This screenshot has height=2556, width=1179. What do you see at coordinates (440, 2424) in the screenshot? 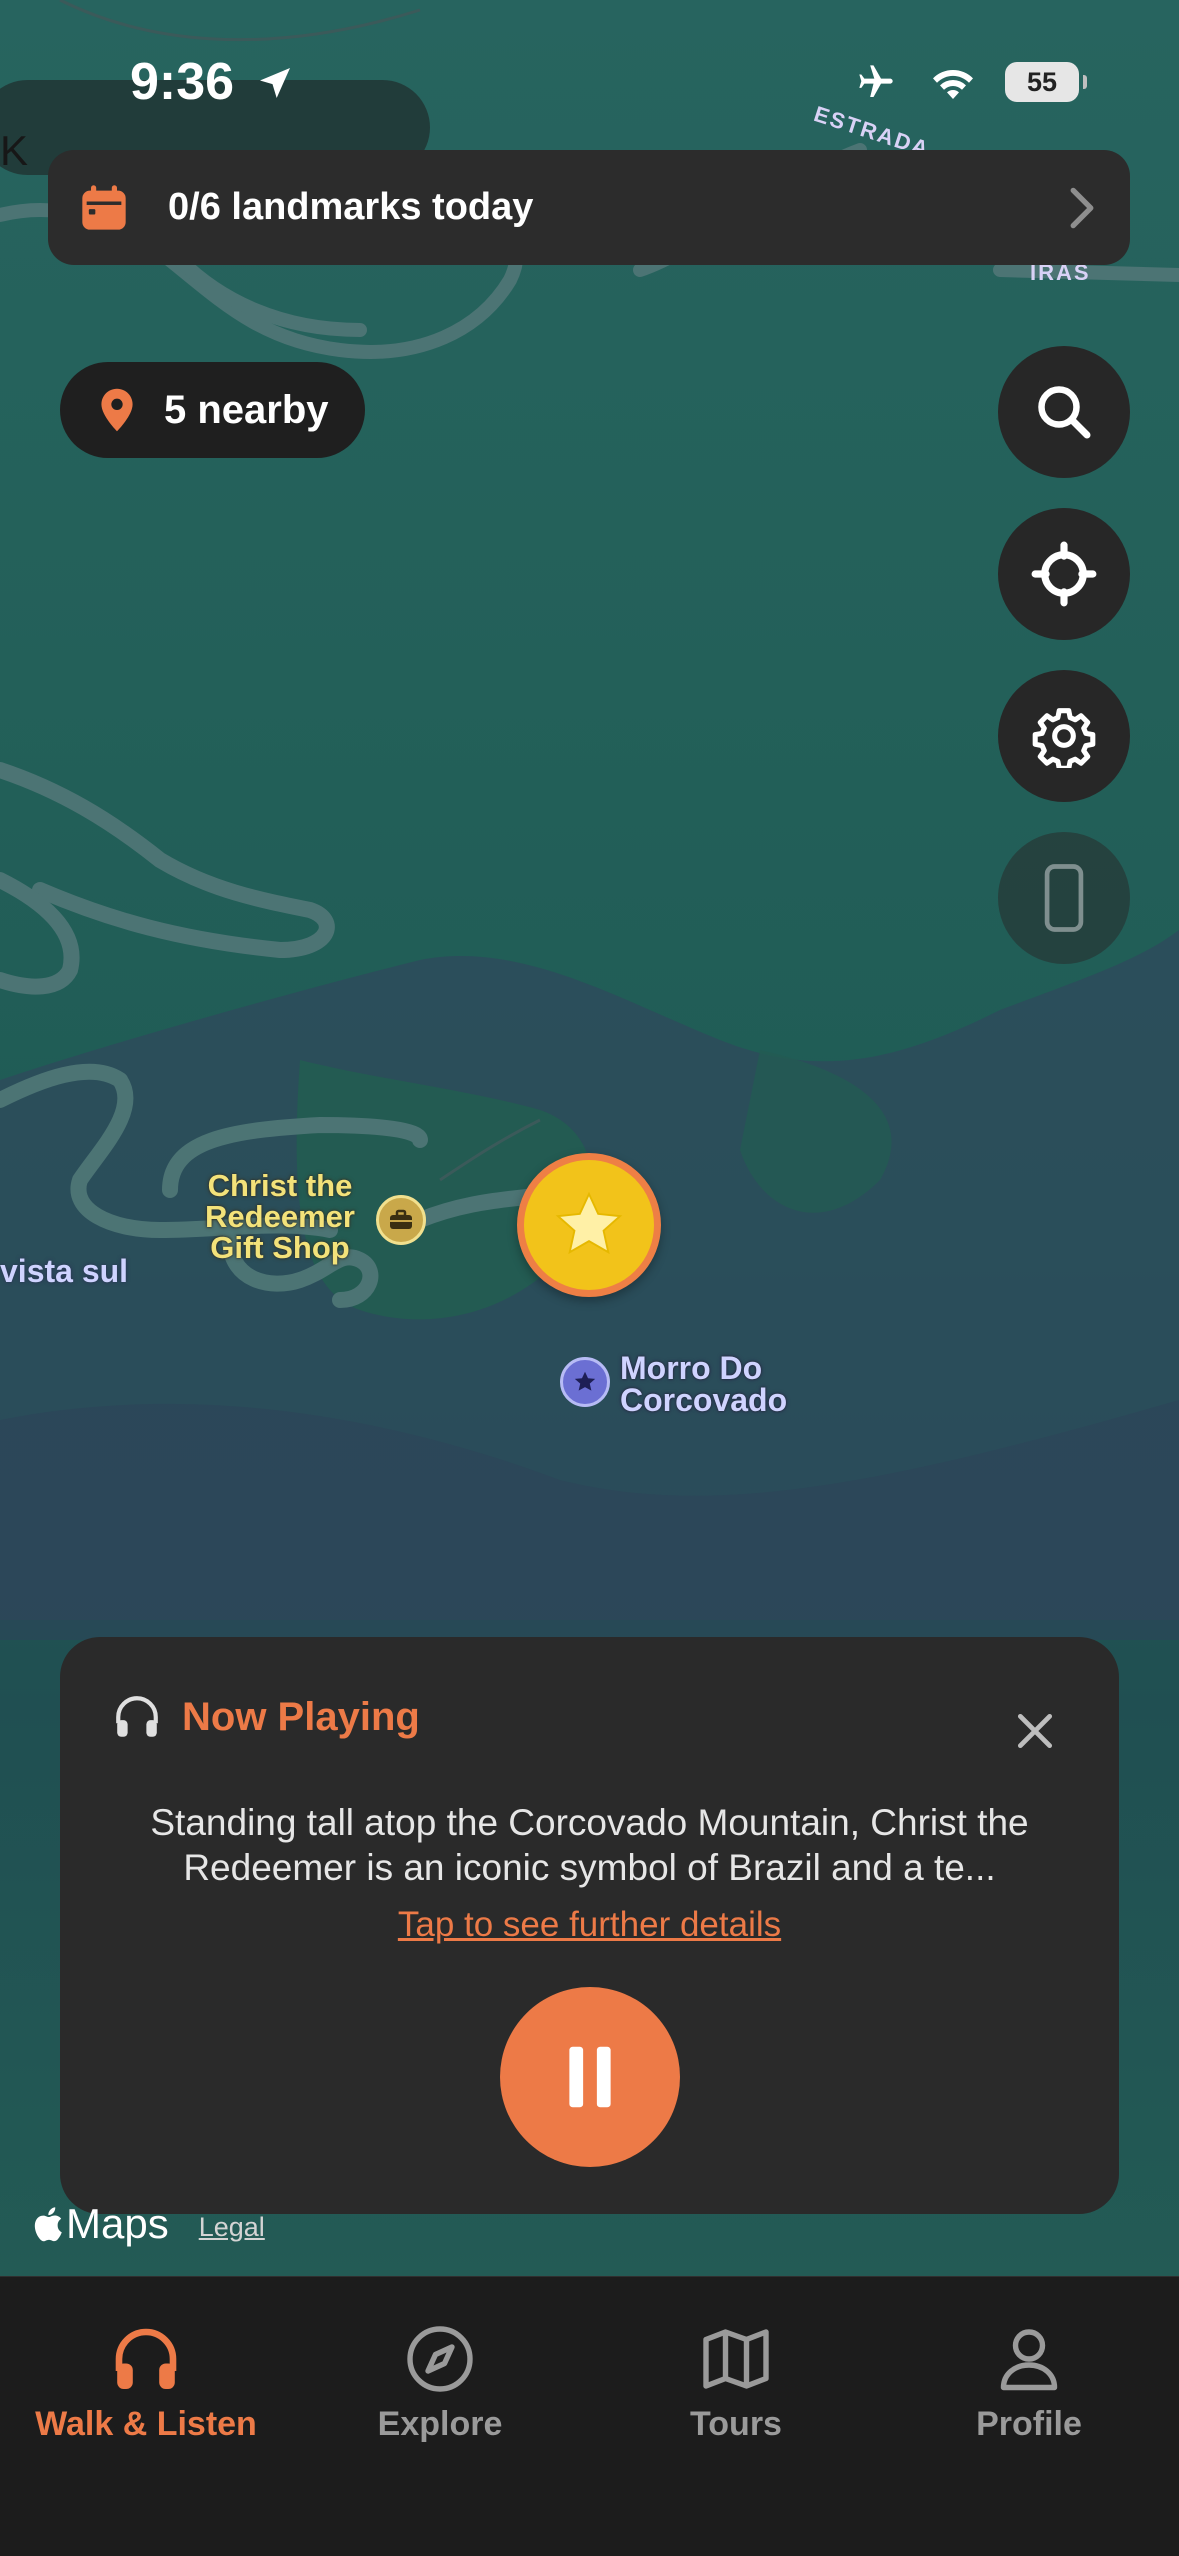
I see `tab-label: Explore` at bounding box center [440, 2424].